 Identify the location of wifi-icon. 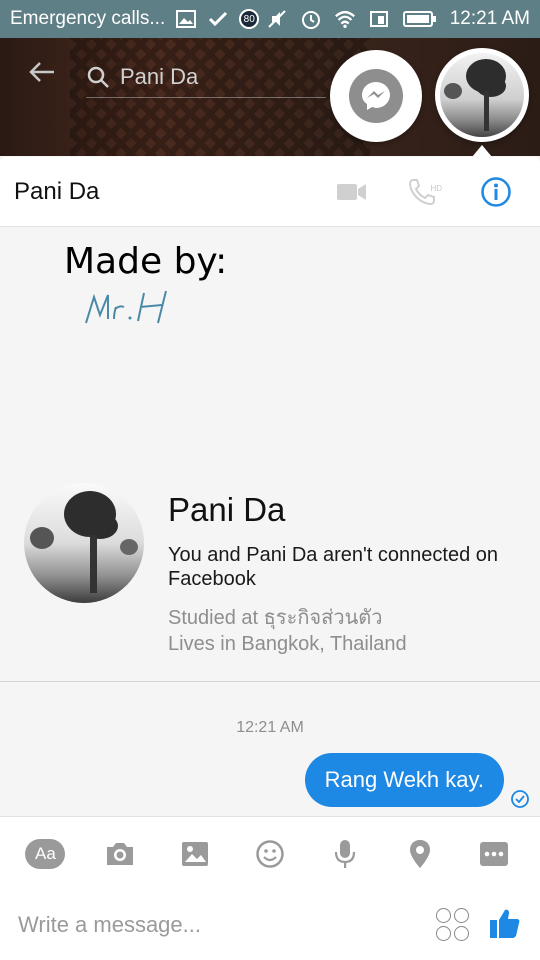
(345, 19).